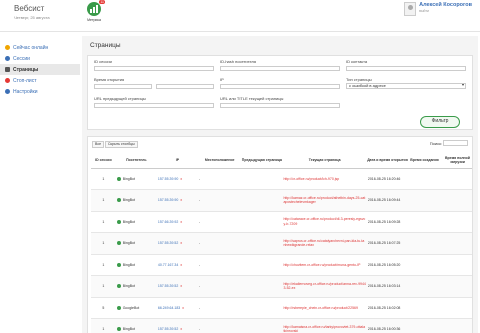 The height and width of the screenshot is (333, 480). What do you see at coordinates (406, 68) in the screenshot?
I see `contact-input` at bounding box center [406, 68].